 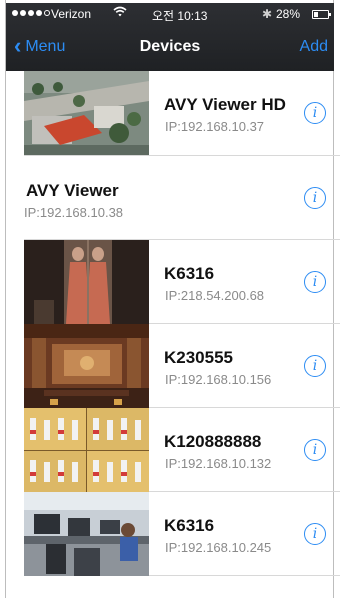 What do you see at coordinates (120, 13) in the screenshot?
I see `wifi-icon` at bounding box center [120, 13].